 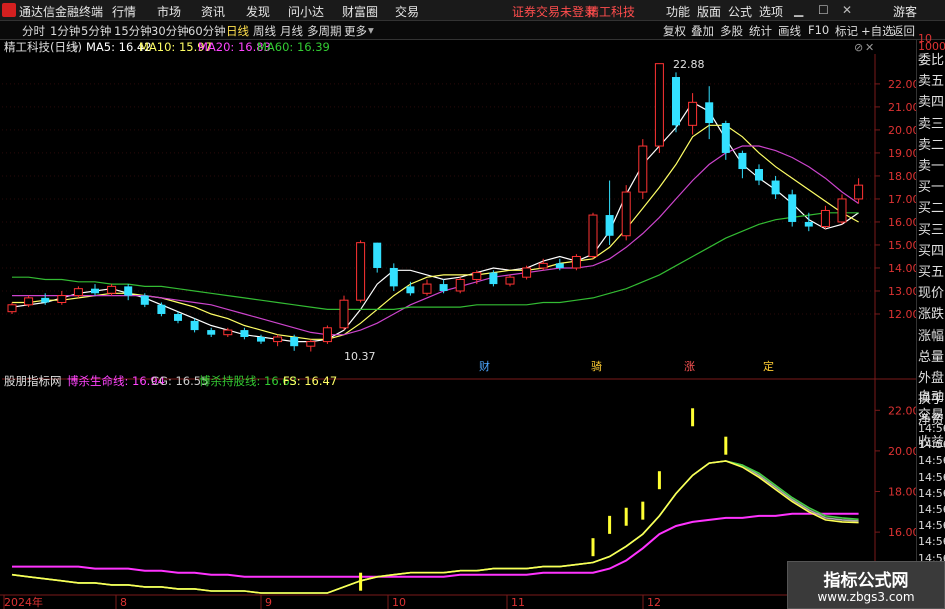 What do you see at coordinates (902, 451) in the screenshot?
I see `sub-axis-label: 20.00` at bounding box center [902, 451].